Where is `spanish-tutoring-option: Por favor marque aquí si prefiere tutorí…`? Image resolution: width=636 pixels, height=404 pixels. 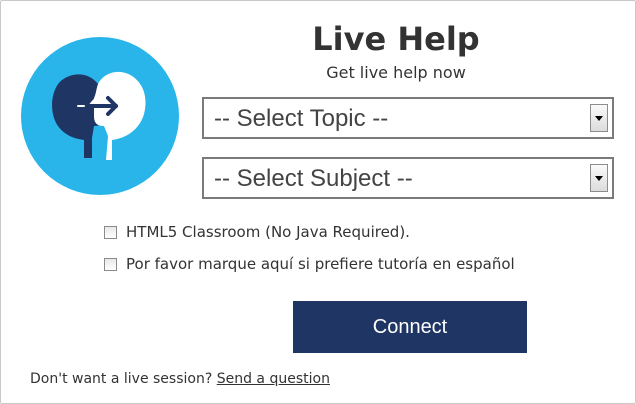
spanish-tutoring-option: Por favor marque aquí si prefiere tutorí… is located at coordinates (309, 264).